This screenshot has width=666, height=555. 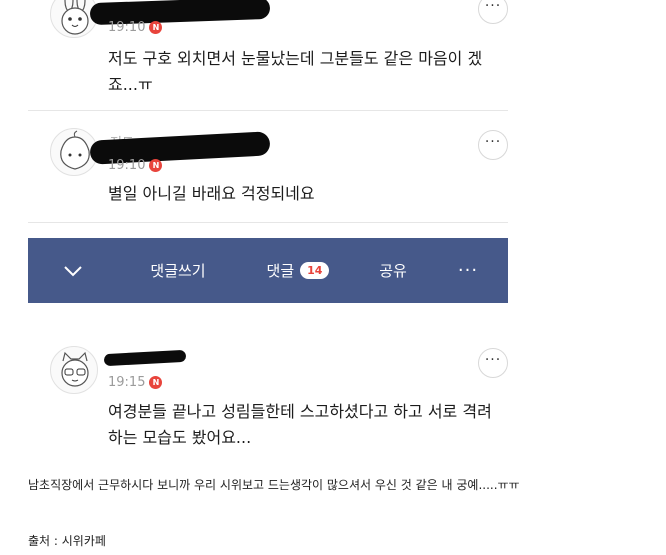 What do you see at coordinates (298, 270) in the screenshot?
I see `comments-button: 댓글 14` at bounding box center [298, 270].